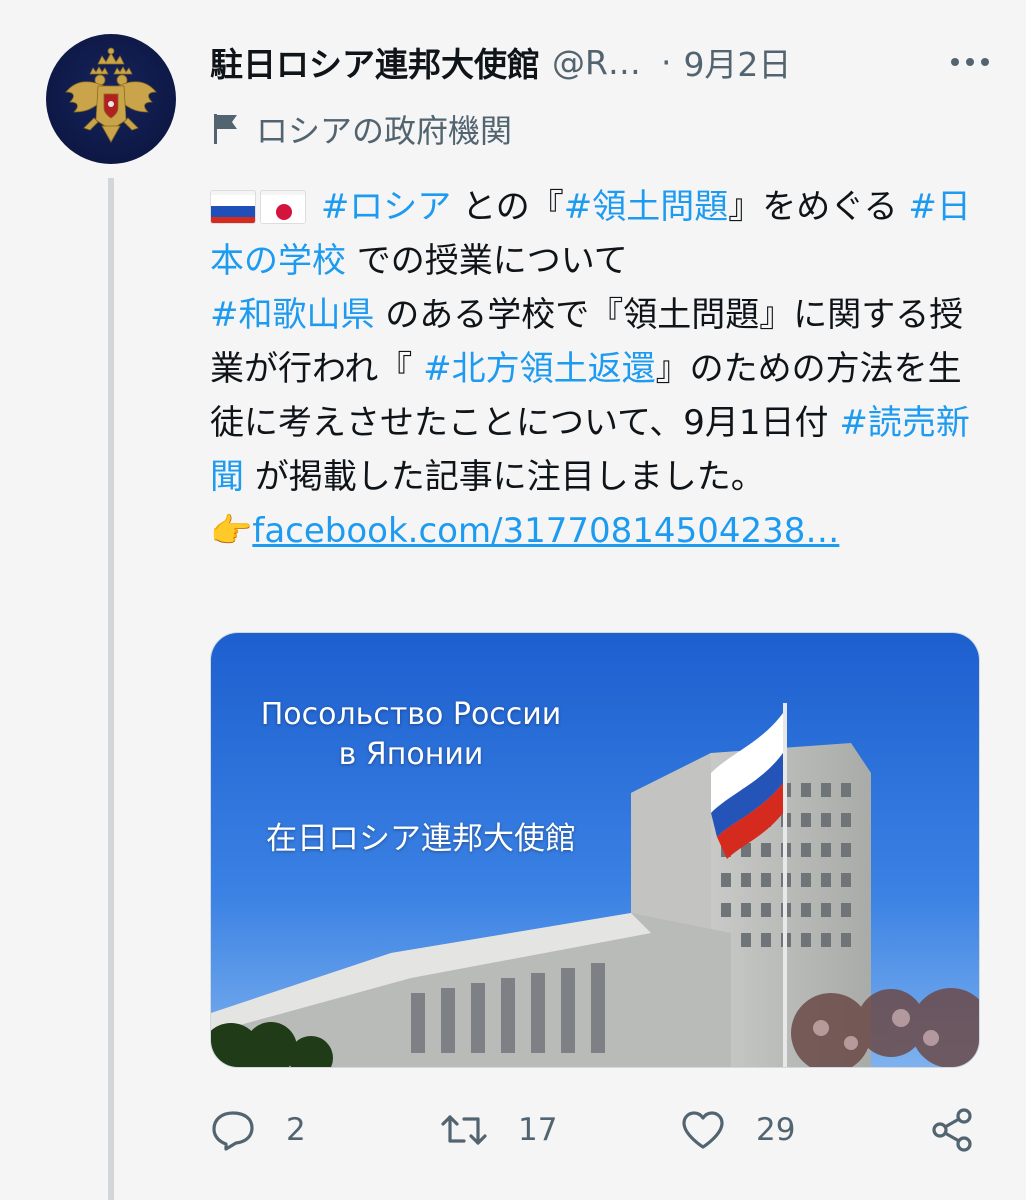  I want to click on like-count: 29, so click(776, 1130).